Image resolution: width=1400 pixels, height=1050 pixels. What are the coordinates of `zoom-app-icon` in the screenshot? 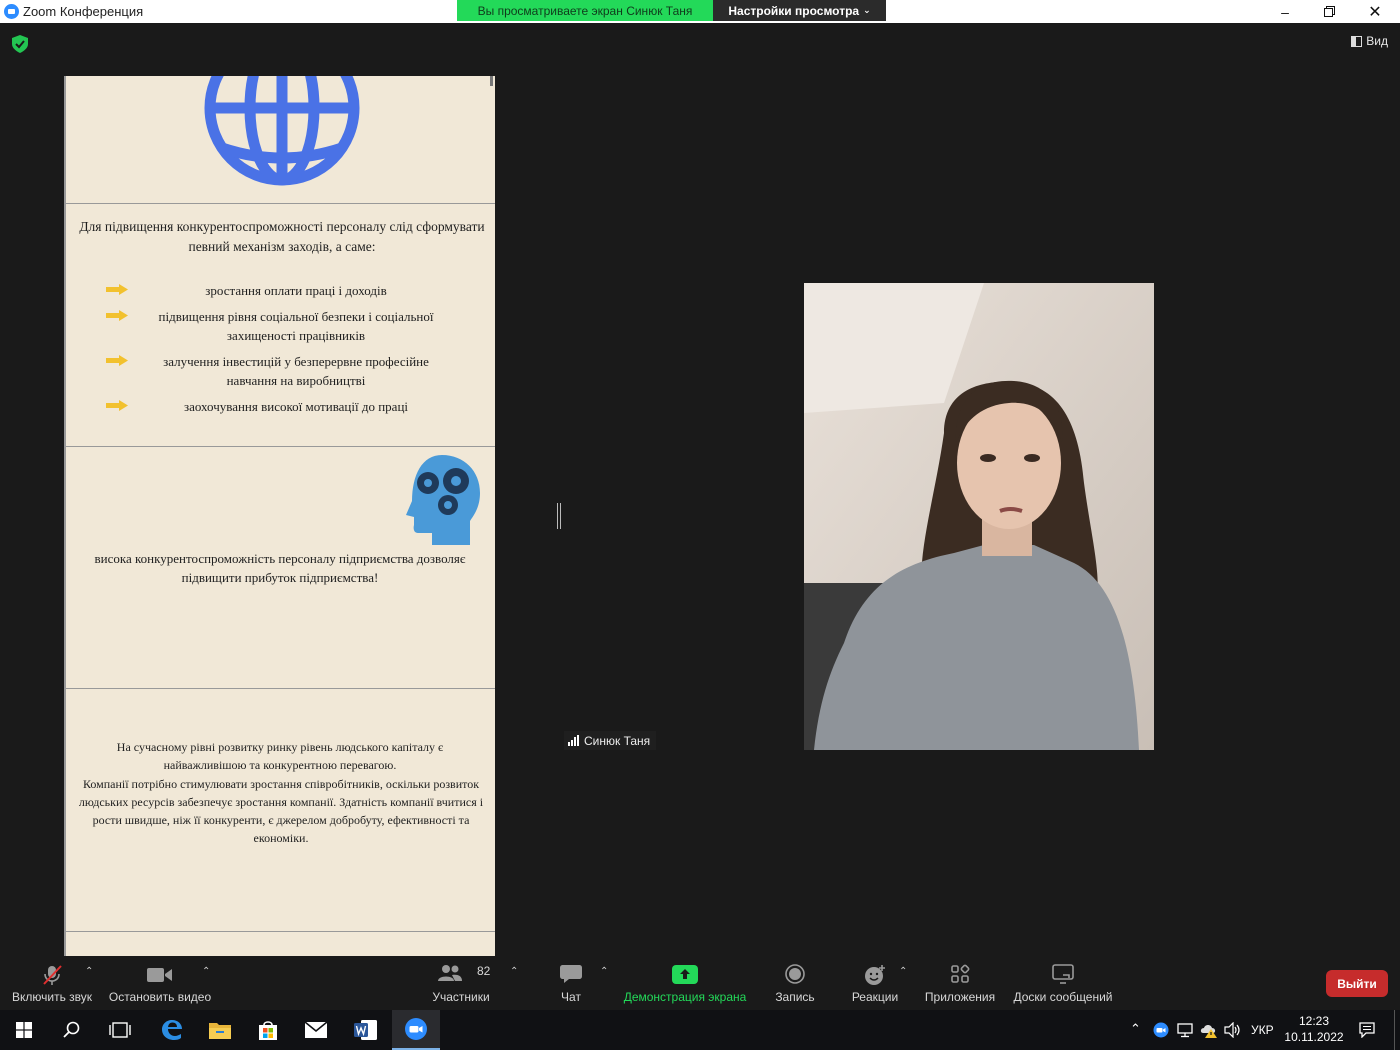 It's located at (11, 11).